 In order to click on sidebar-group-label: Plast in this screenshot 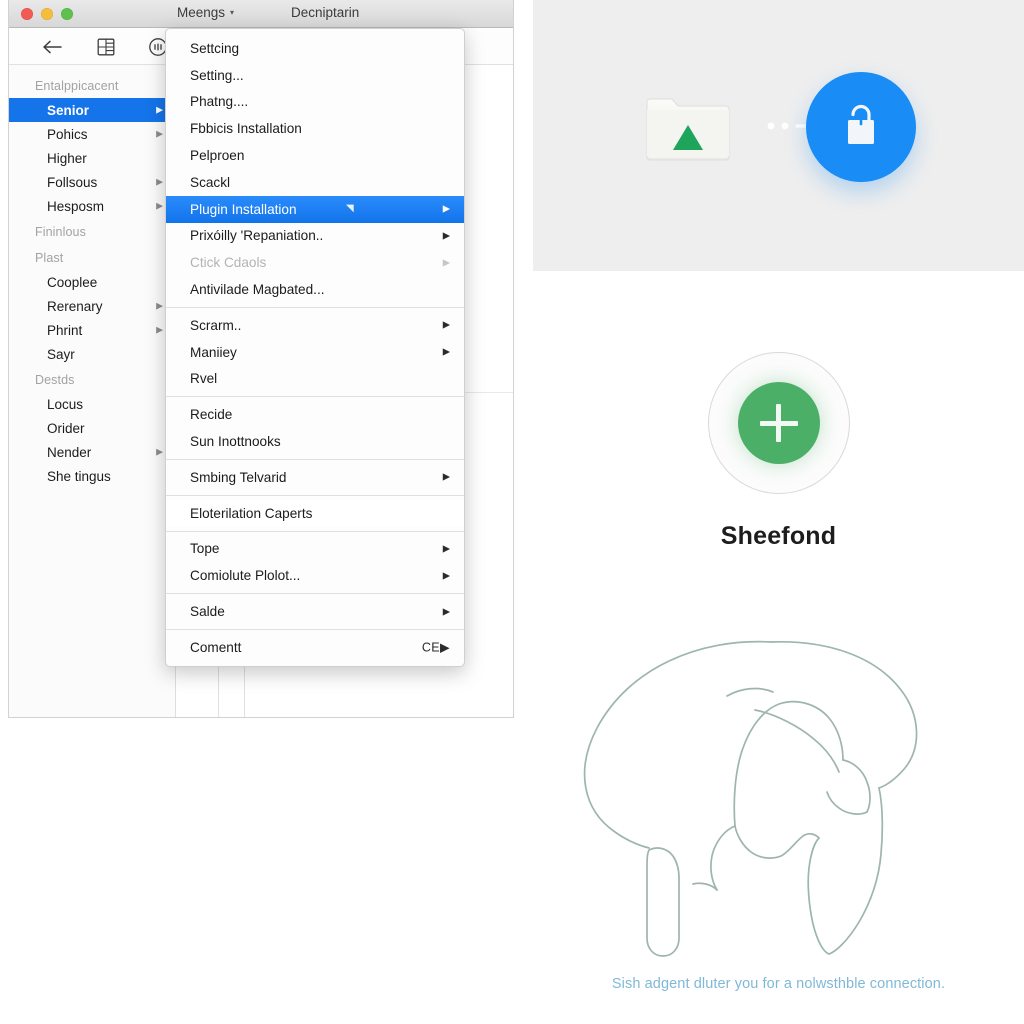, I will do `click(49, 258)`.